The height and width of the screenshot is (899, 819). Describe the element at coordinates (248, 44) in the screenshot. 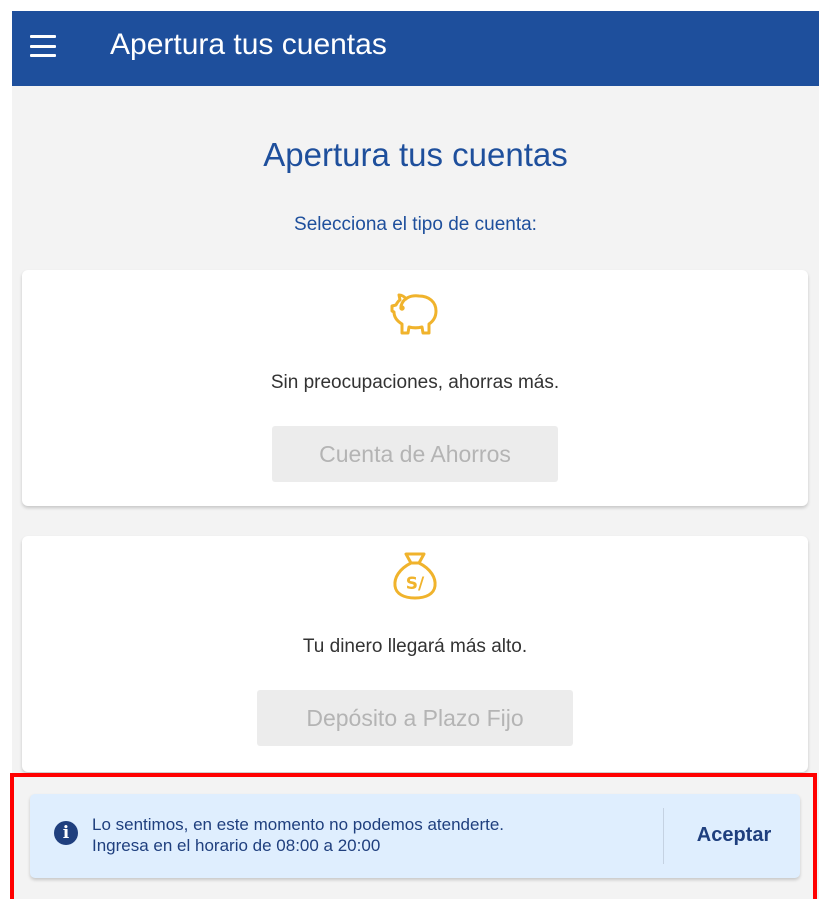

I see `app-bar-title: Apertura tus cuentas` at that location.